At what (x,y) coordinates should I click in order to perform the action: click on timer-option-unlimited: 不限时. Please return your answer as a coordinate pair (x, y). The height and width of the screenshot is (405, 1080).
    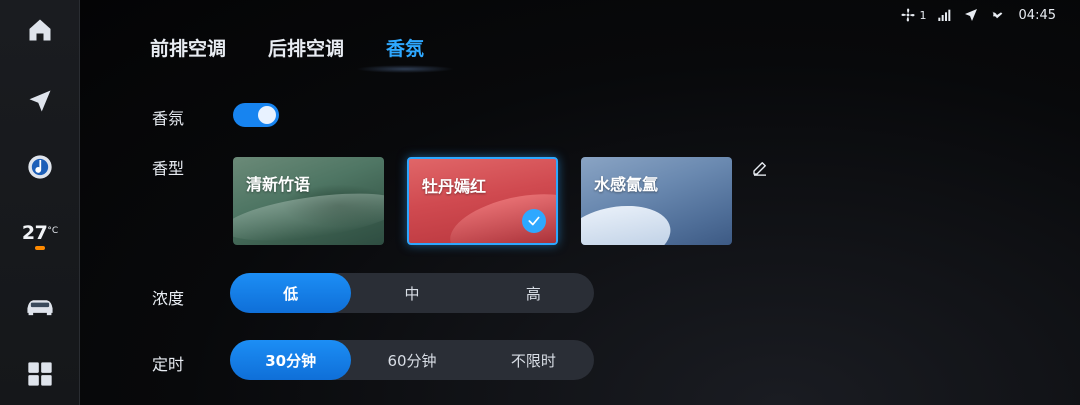
    Looking at the image, I should click on (533, 360).